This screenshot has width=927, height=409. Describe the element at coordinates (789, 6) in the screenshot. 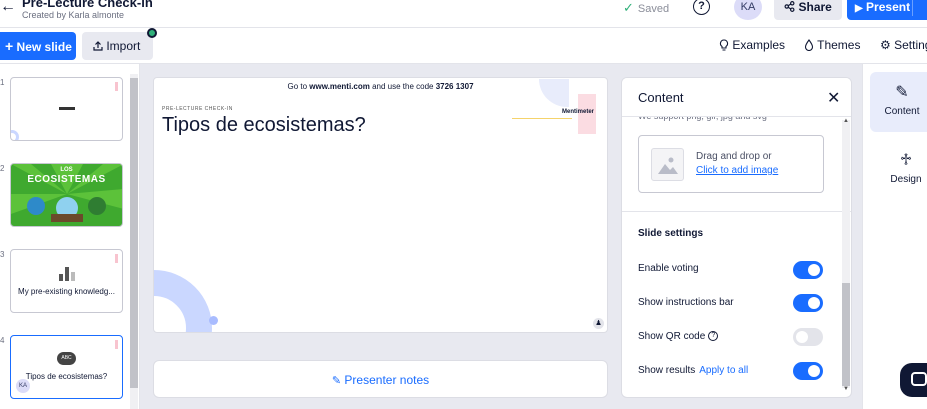

I see `share-icon` at that location.